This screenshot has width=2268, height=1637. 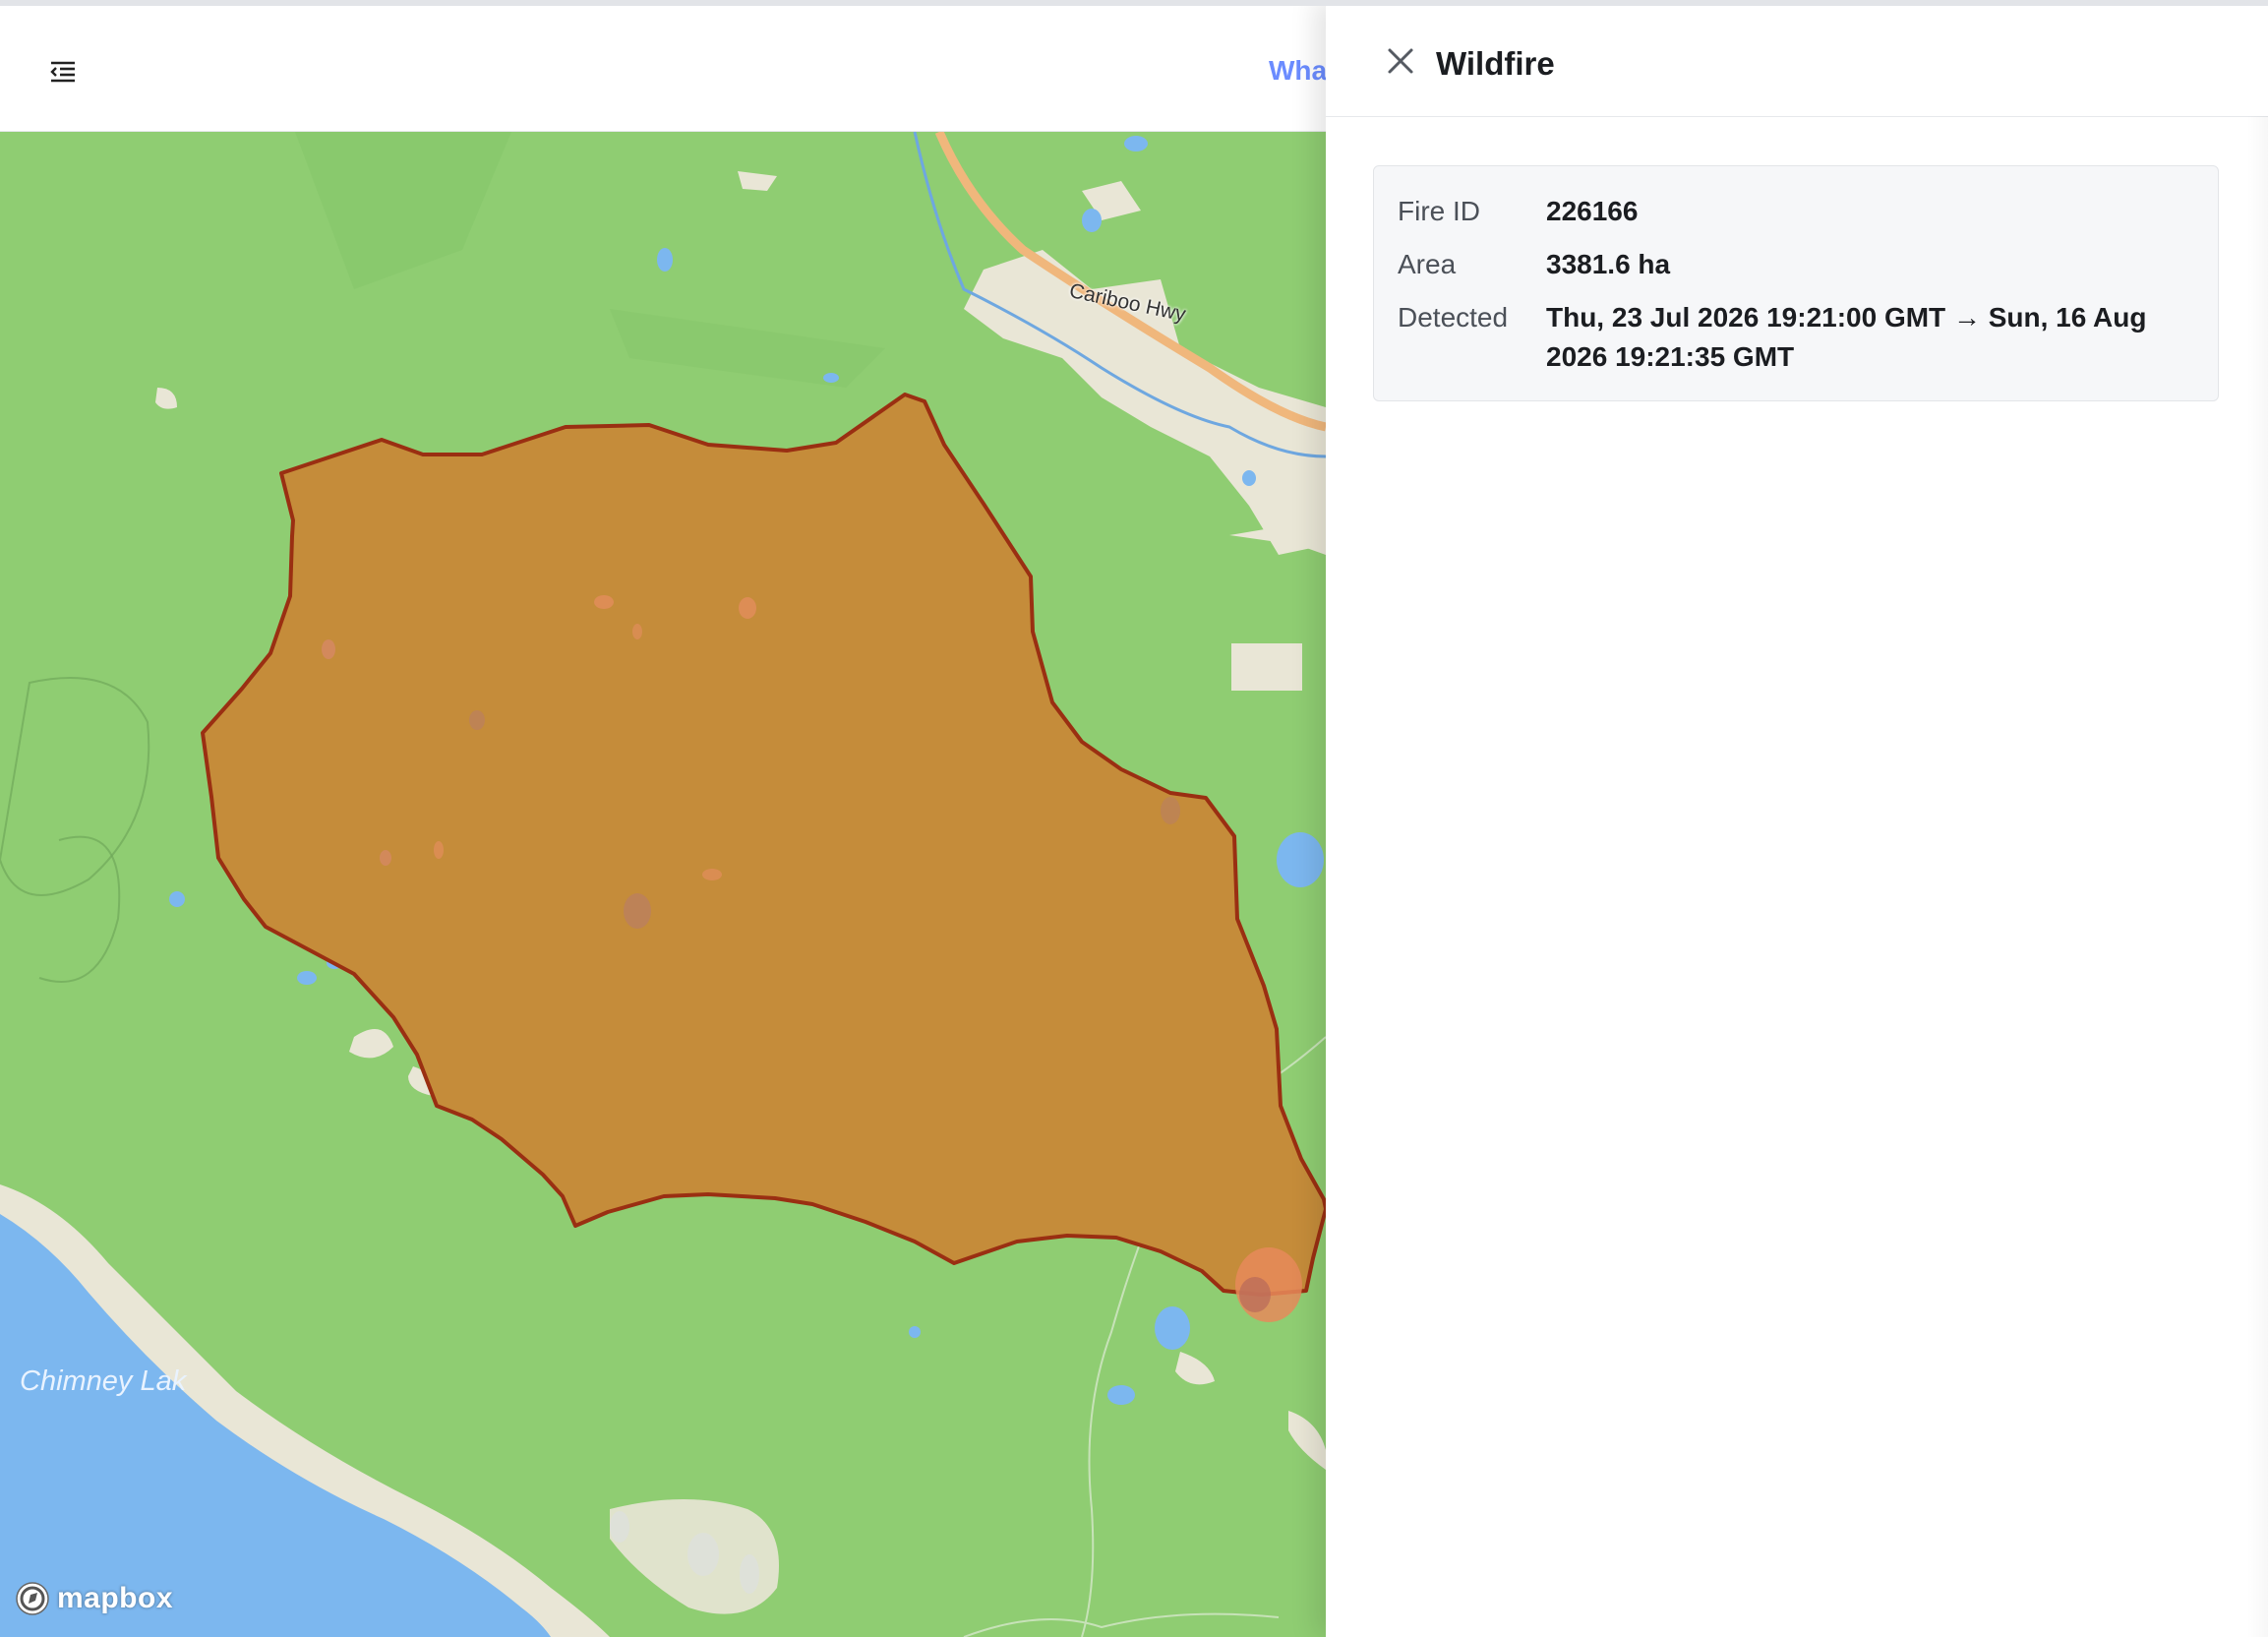 I want to click on detail-row-area: Area 3381.6 ha, so click(x=1796, y=264).